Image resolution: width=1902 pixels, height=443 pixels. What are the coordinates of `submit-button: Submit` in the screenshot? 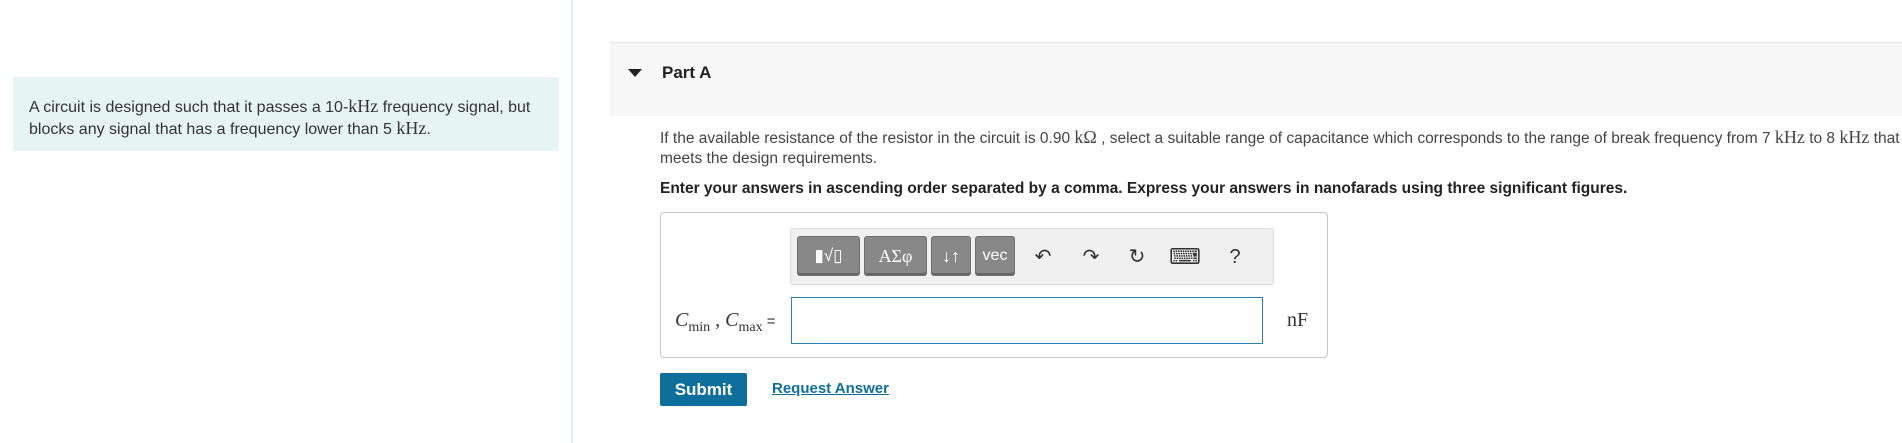 It's located at (703, 389).